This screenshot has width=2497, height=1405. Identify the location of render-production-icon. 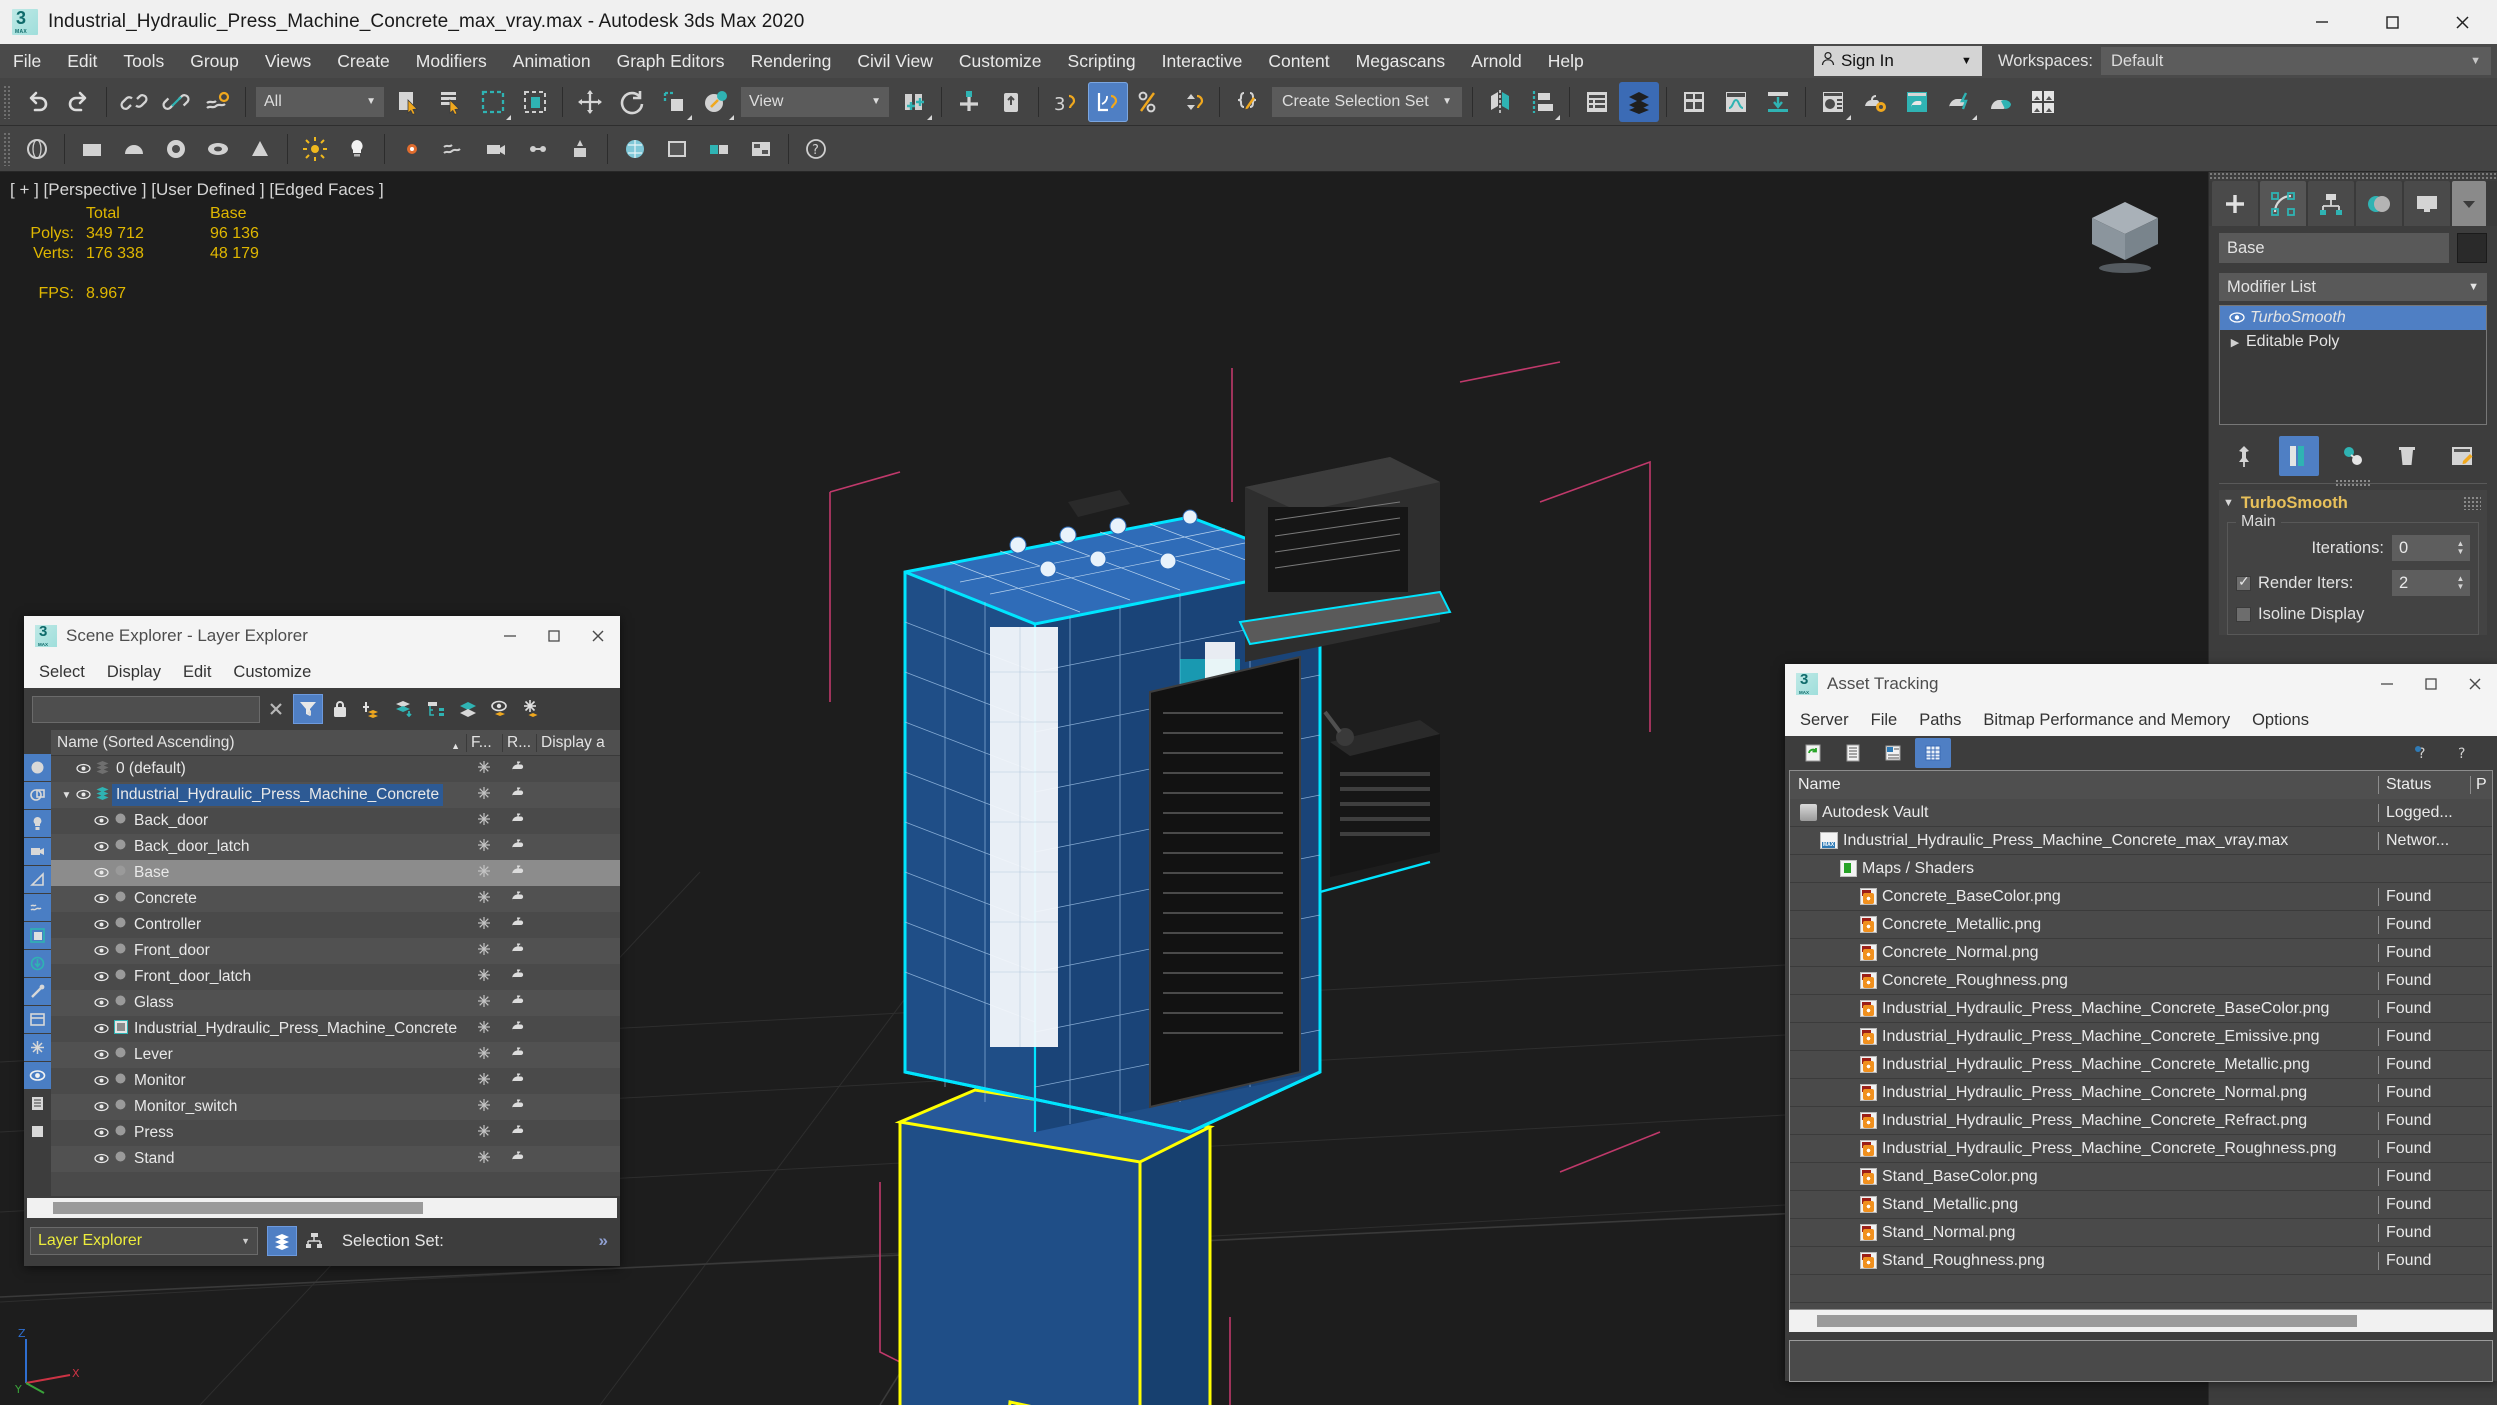
(1959, 102).